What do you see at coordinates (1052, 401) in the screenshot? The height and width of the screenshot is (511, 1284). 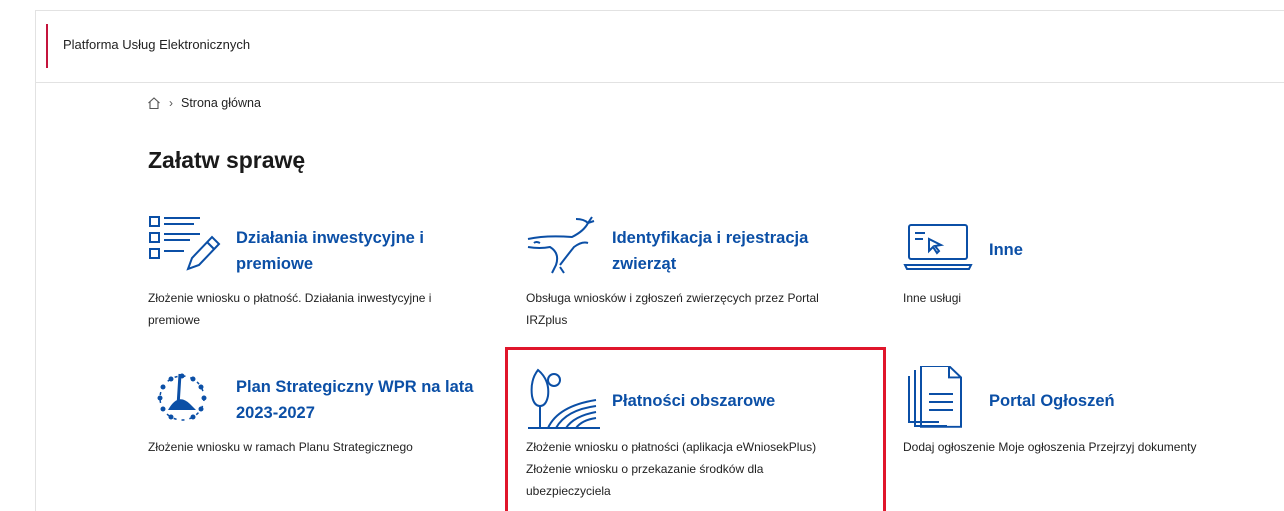 I see `tile-title: Portal Ogłoszeń` at bounding box center [1052, 401].